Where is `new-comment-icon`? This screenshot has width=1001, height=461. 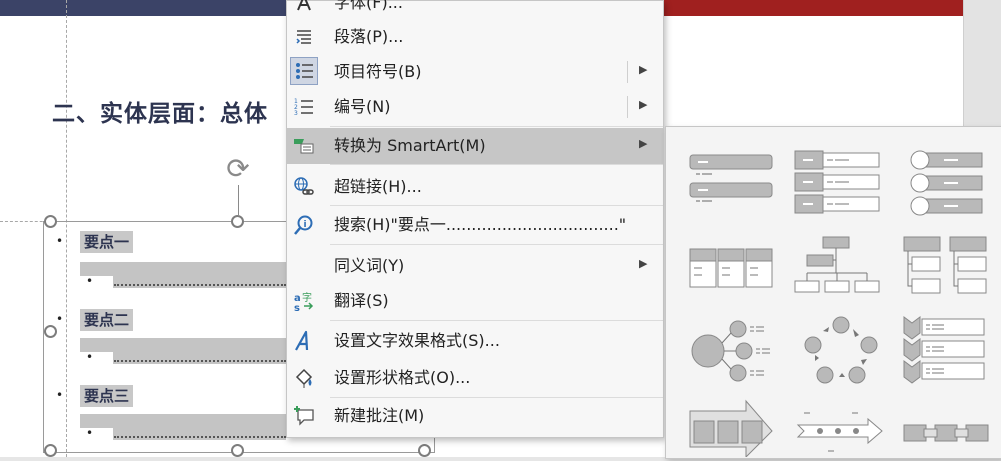
new-comment-icon is located at coordinates (304, 416).